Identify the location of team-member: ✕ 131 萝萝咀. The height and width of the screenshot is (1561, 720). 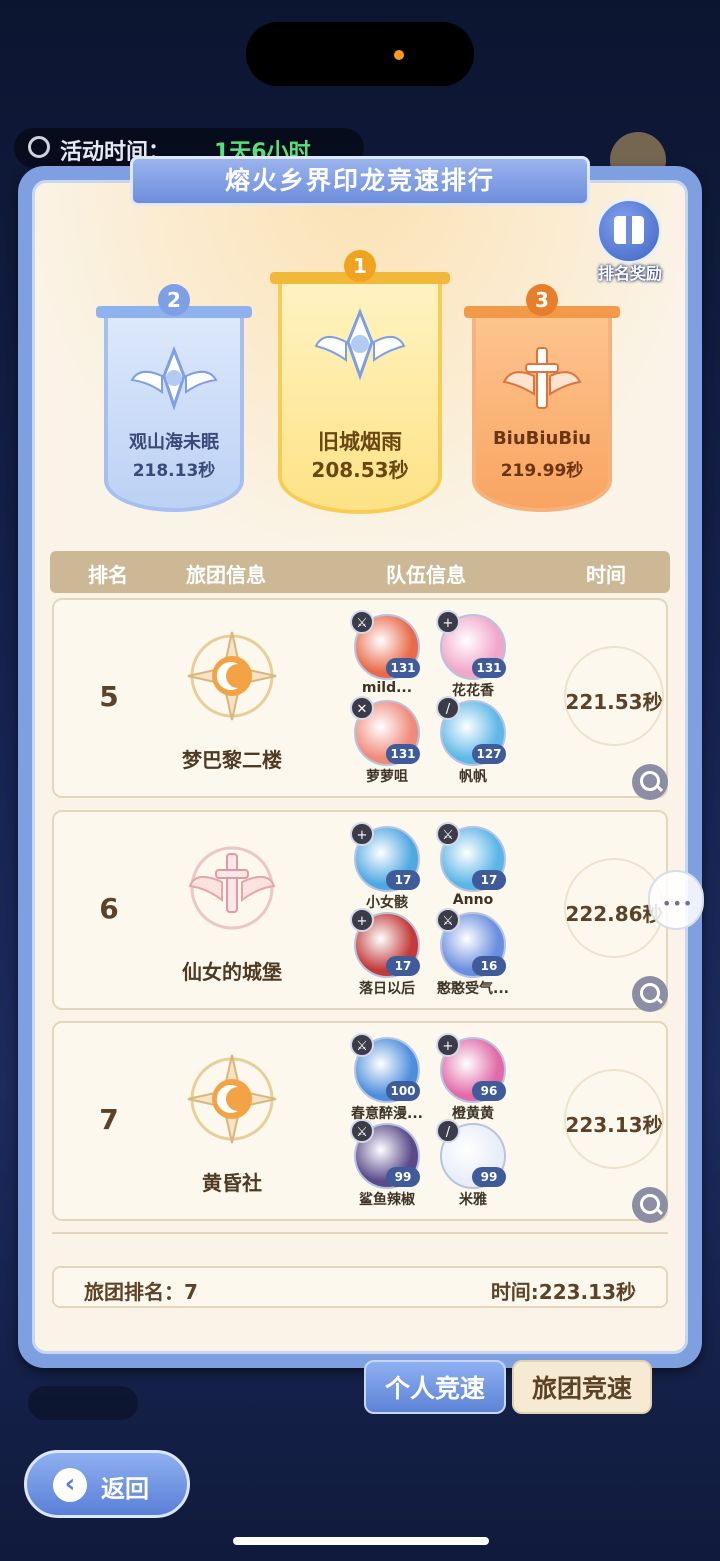
(388, 744).